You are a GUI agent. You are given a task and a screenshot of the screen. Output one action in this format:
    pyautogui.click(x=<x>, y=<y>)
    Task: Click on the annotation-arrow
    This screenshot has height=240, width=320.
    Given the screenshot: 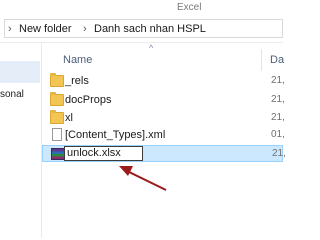 What is the action you would take?
    pyautogui.click(x=143, y=178)
    